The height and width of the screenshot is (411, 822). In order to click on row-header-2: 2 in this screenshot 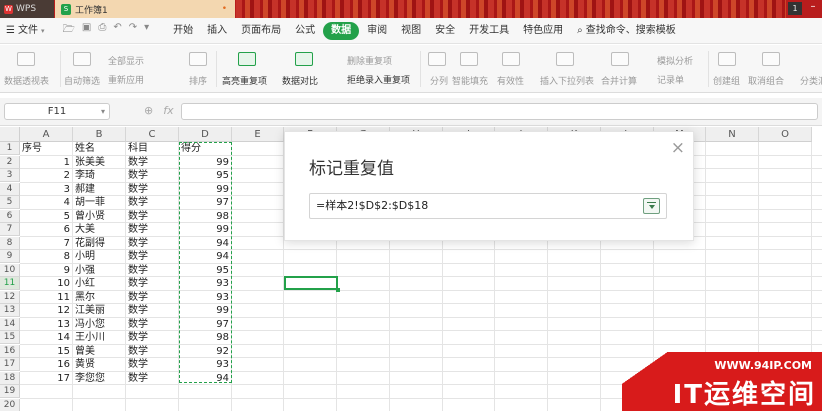, I will do `click(10, 162)`.